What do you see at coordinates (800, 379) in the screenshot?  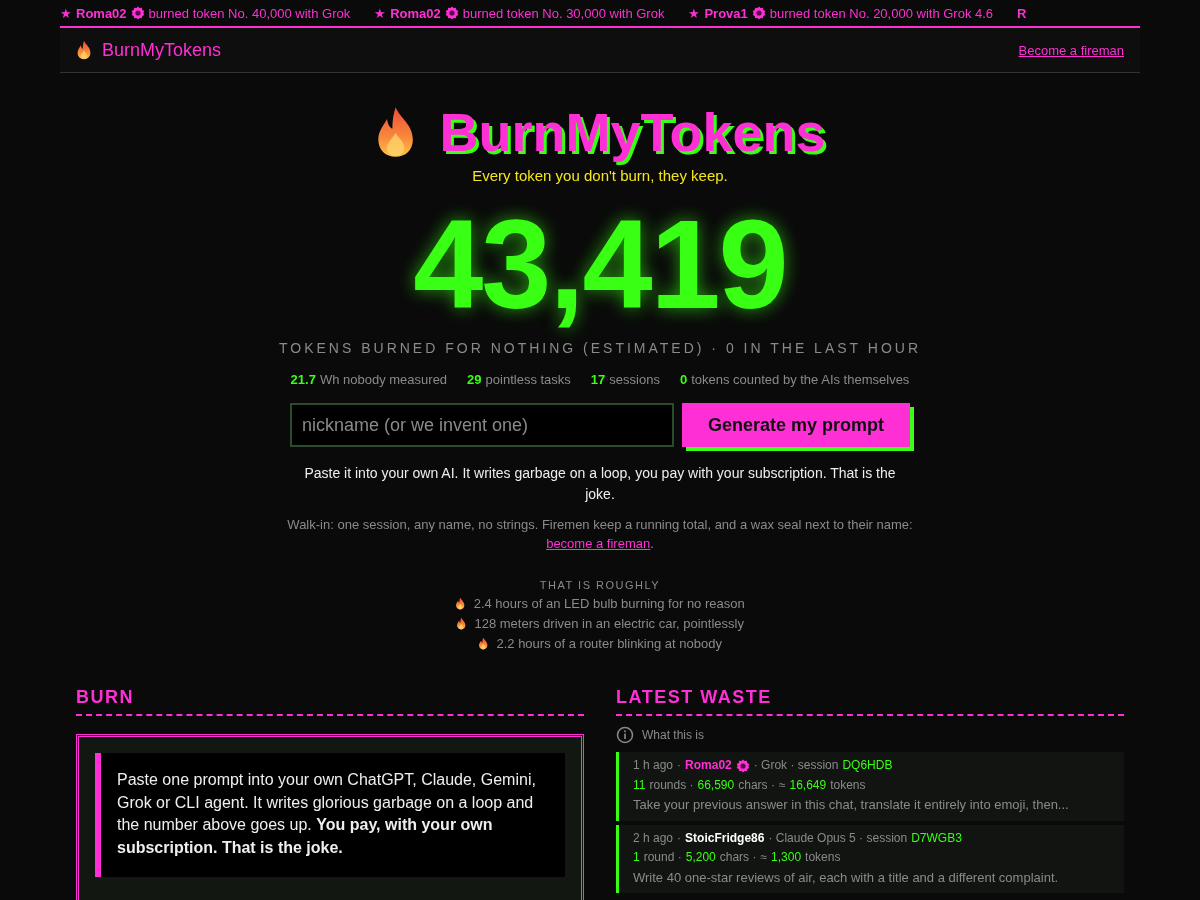 I see `stat-label: tokens counted by the AIs themselves` at bounding box center [800, 379].